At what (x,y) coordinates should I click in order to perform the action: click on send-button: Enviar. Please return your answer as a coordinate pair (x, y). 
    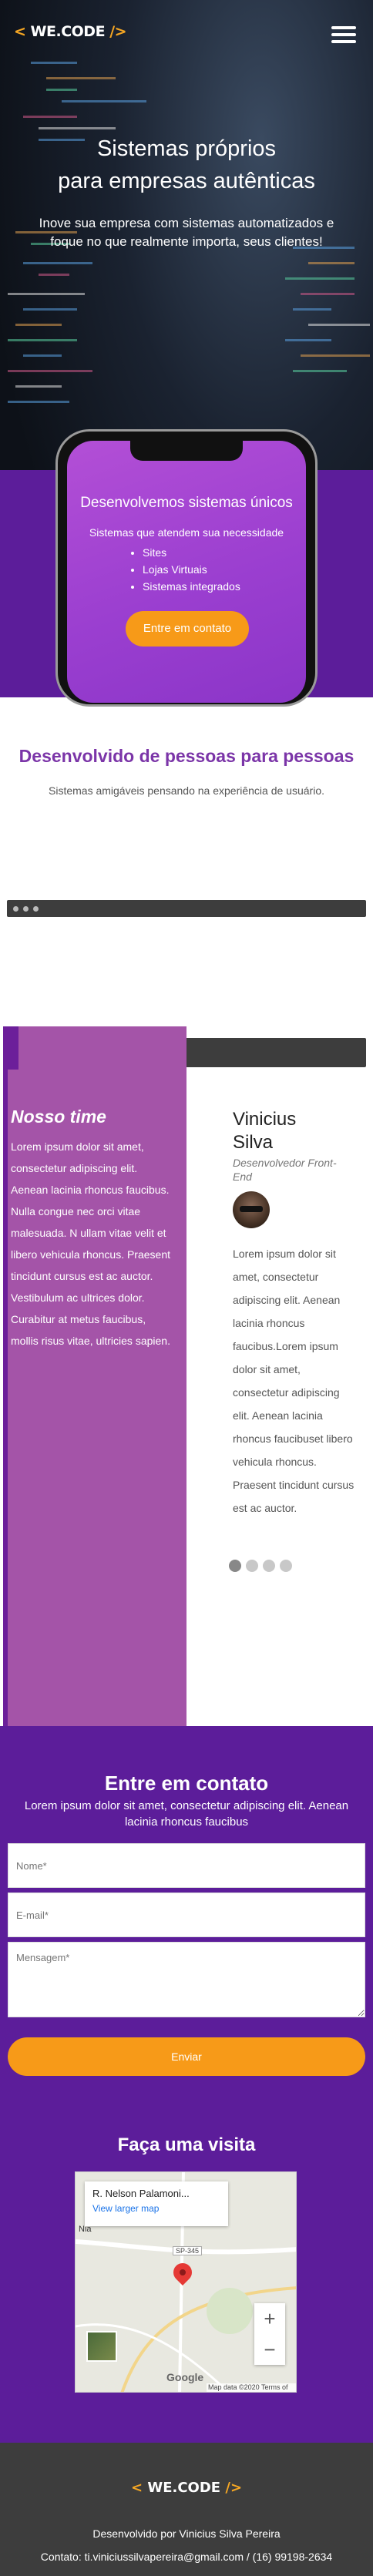
    Looking at the image, I should click on (186, 2056).